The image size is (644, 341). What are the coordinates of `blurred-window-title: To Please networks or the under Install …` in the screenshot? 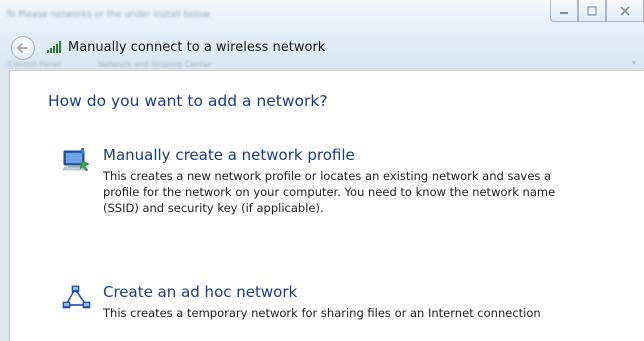 It's located at (108, 15).